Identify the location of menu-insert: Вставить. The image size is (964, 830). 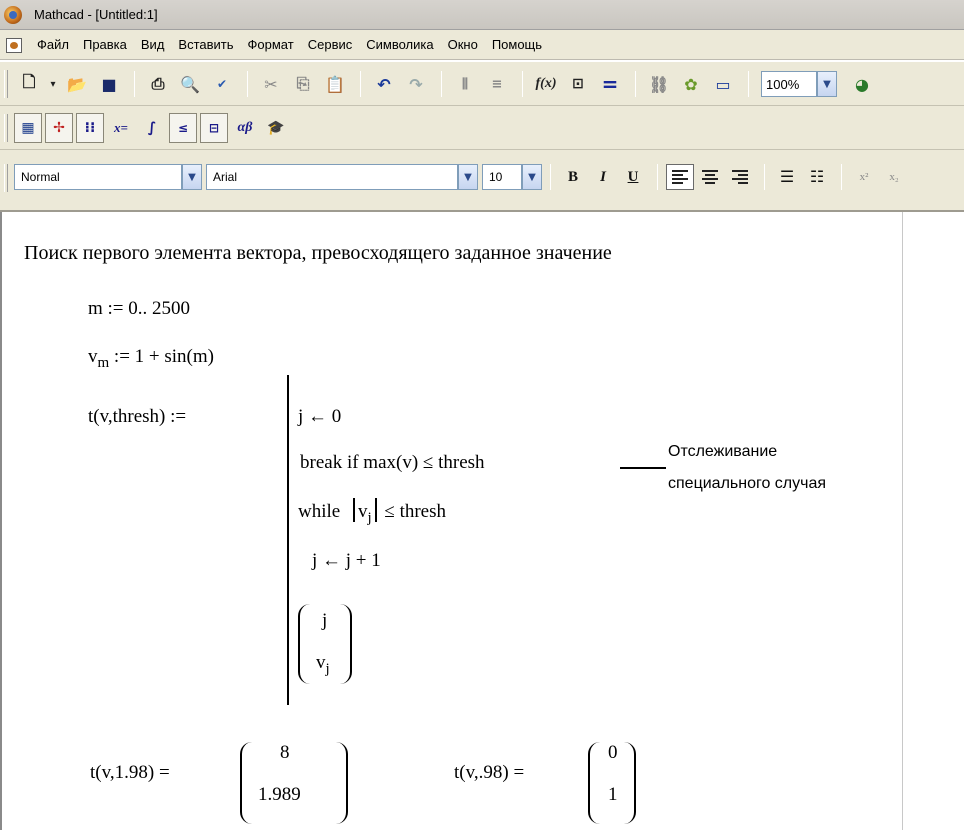
(205, 44).